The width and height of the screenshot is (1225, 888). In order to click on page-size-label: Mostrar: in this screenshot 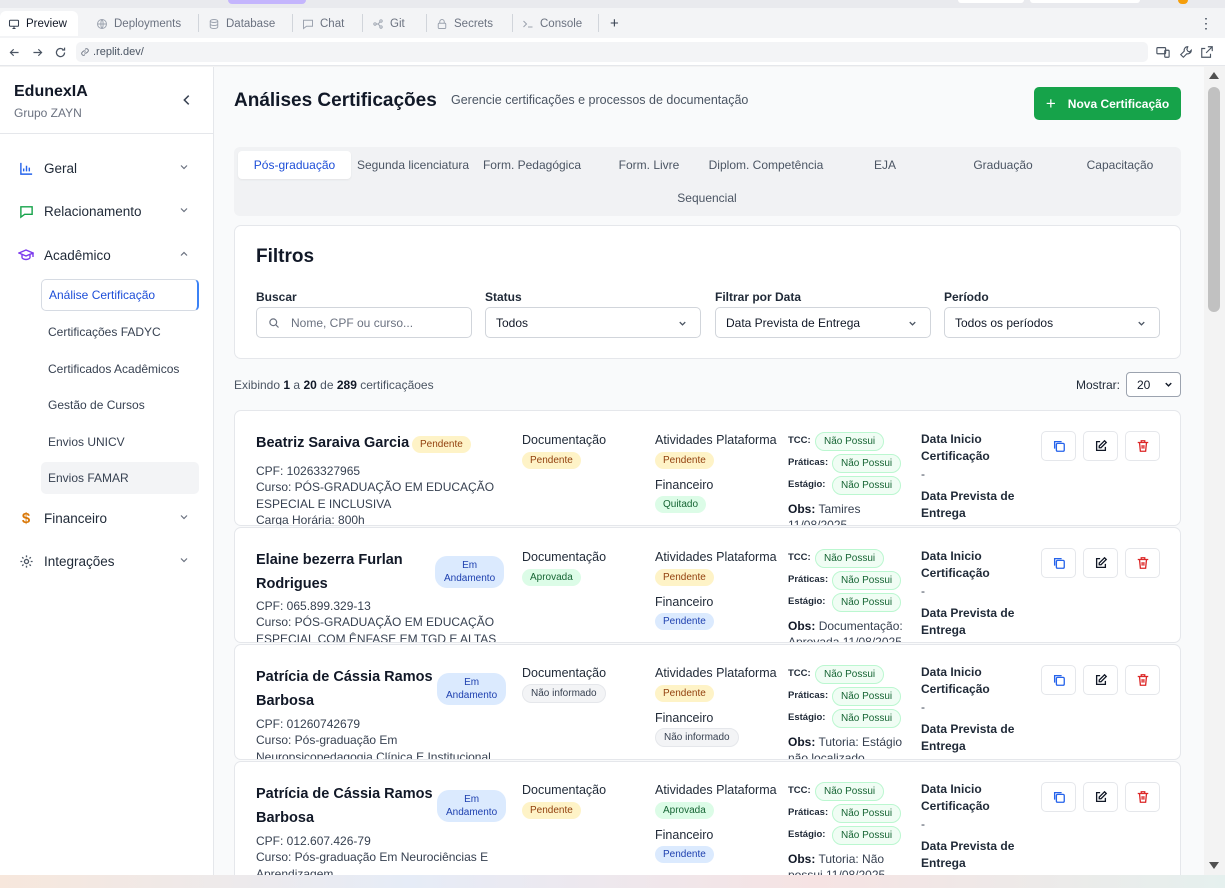, I will do `click(1098, 385)`.